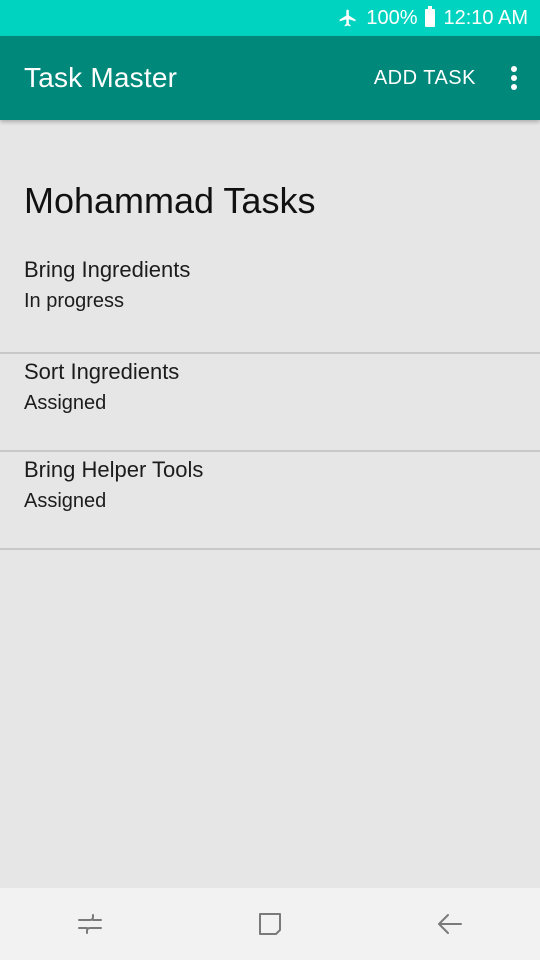 This screenshot has height=960, width=540. Describe the element at coordinates (90, 924) in the screenshot. I see `recent-apps-icon` at that location.